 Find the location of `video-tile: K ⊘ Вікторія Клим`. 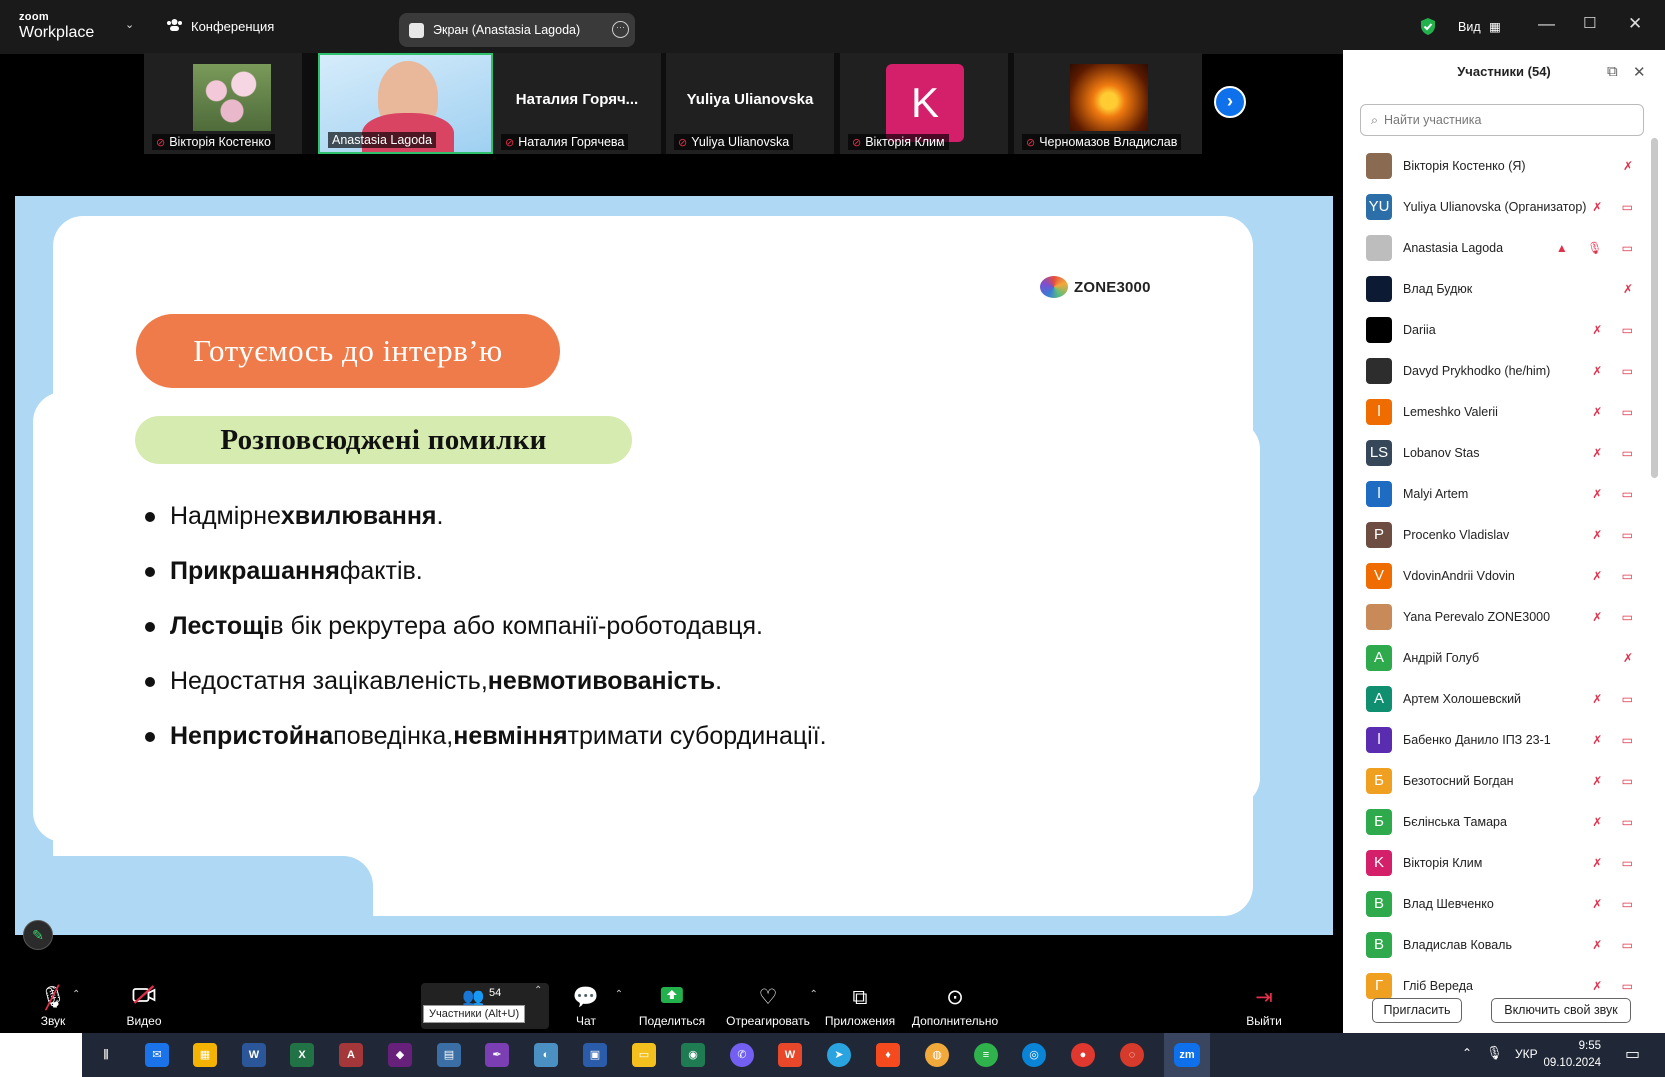

video-tile: K ⊘ Вікторія Клим is located at coordinates (924, 103).